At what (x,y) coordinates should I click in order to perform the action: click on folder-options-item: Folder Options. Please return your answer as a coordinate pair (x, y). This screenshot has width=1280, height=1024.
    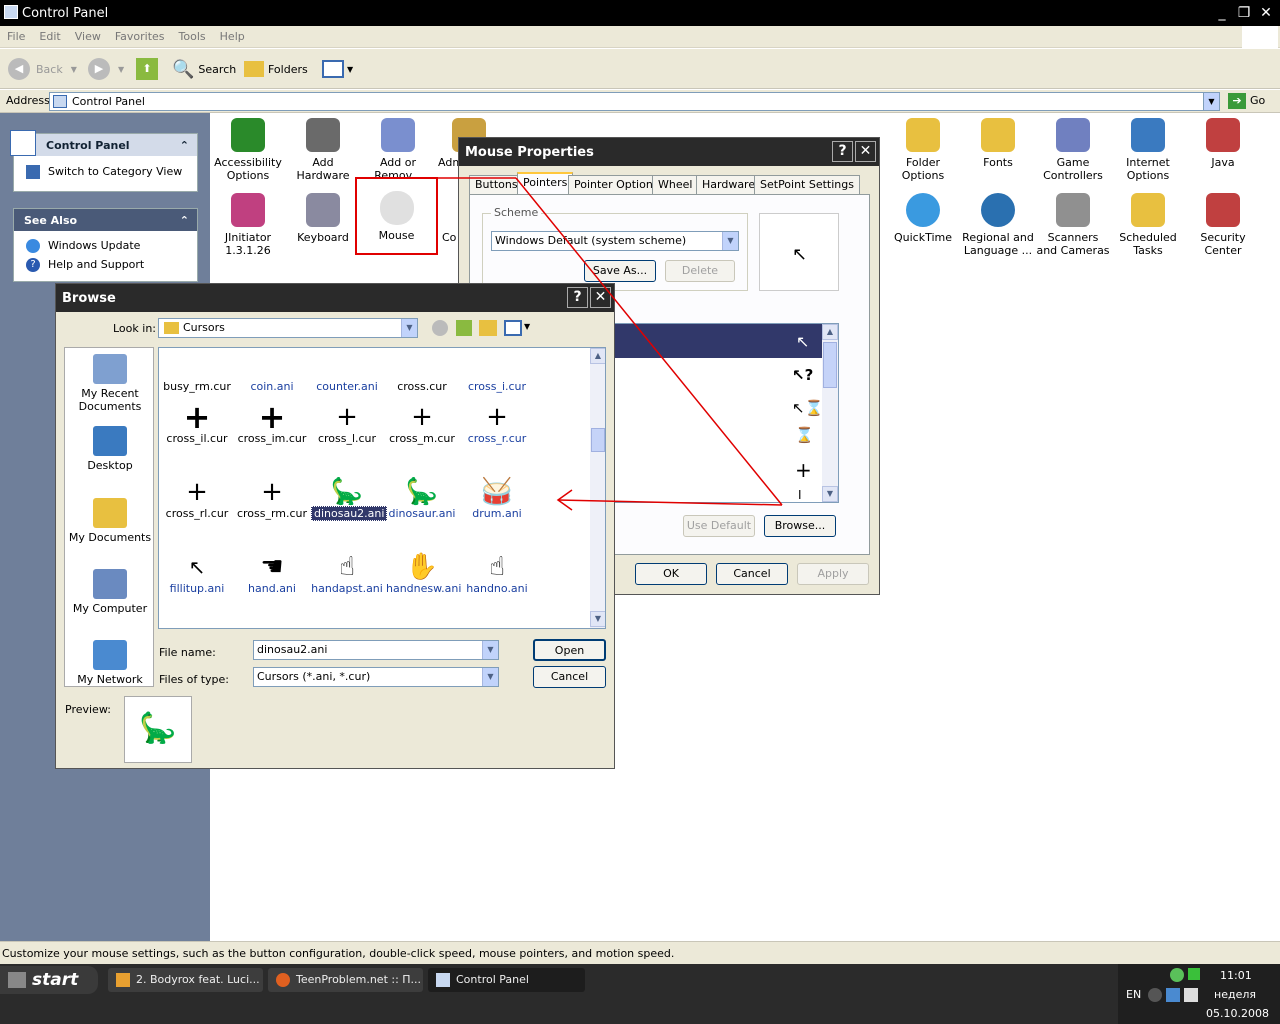
    Looking at the image, I should click on (923, 150).